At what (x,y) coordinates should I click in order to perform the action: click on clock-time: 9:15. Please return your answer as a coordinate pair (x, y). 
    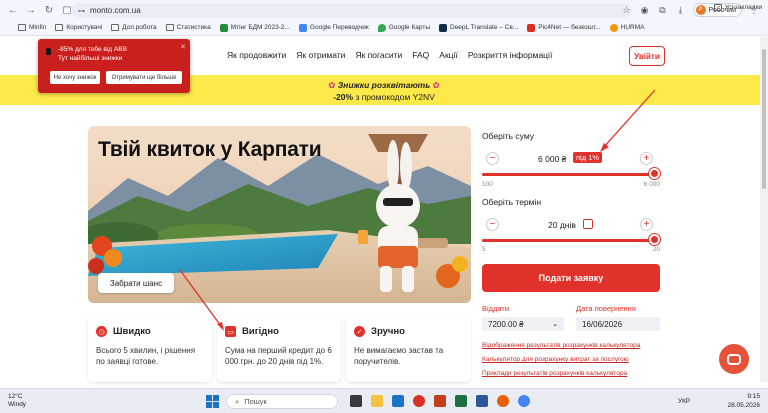
    Looking at the image, I should click on (753, 396).